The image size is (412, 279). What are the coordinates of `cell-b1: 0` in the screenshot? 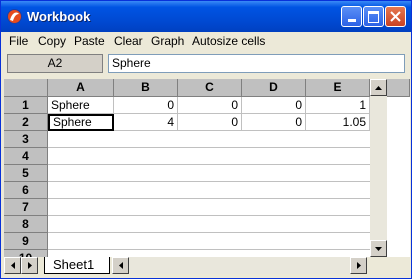 It's located at (146, 105).